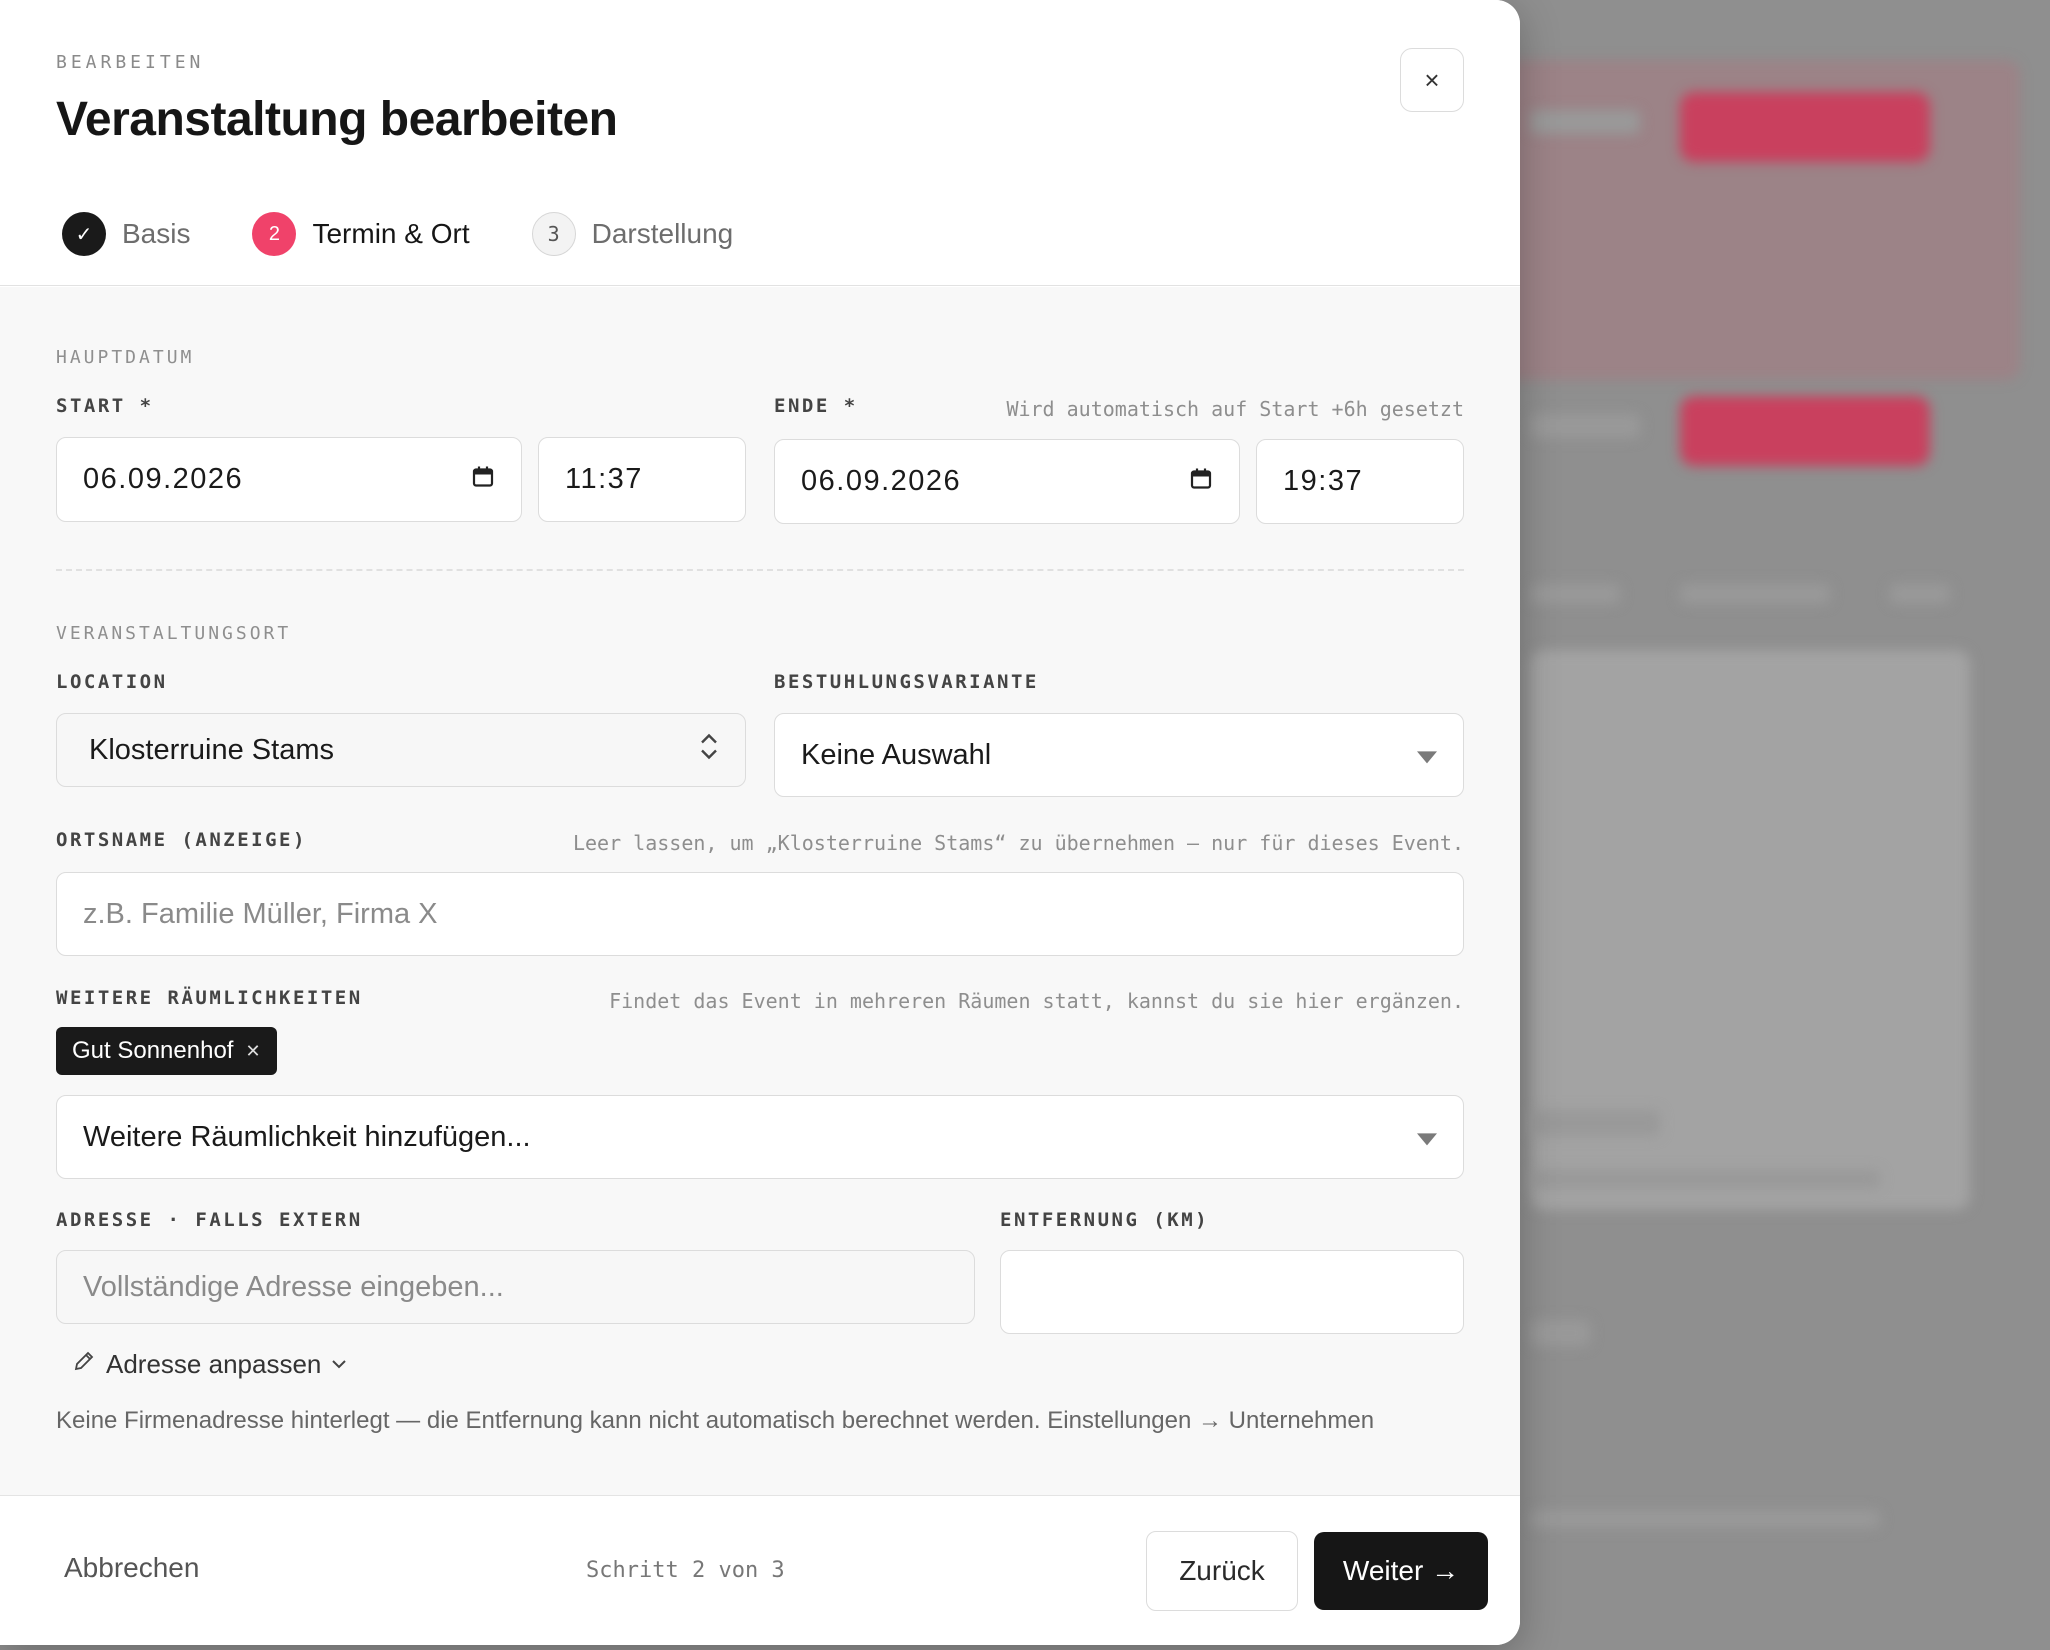  What do you see at coordinates (709, 750) in the screenshot?
I see `chevron-updown-icon` at bounding box center [709, 750].